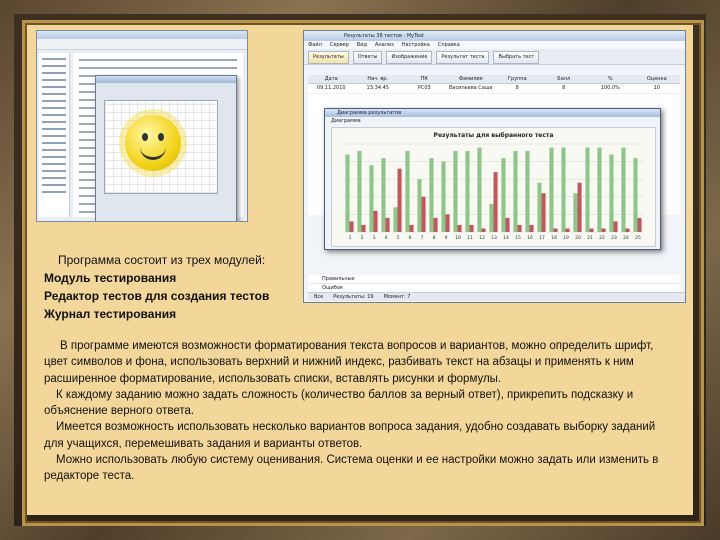 The image size is (720, 540). Describe the element at coordinates (410, 238) in the screenshot. I see `x-tick-label: 6` at that location.